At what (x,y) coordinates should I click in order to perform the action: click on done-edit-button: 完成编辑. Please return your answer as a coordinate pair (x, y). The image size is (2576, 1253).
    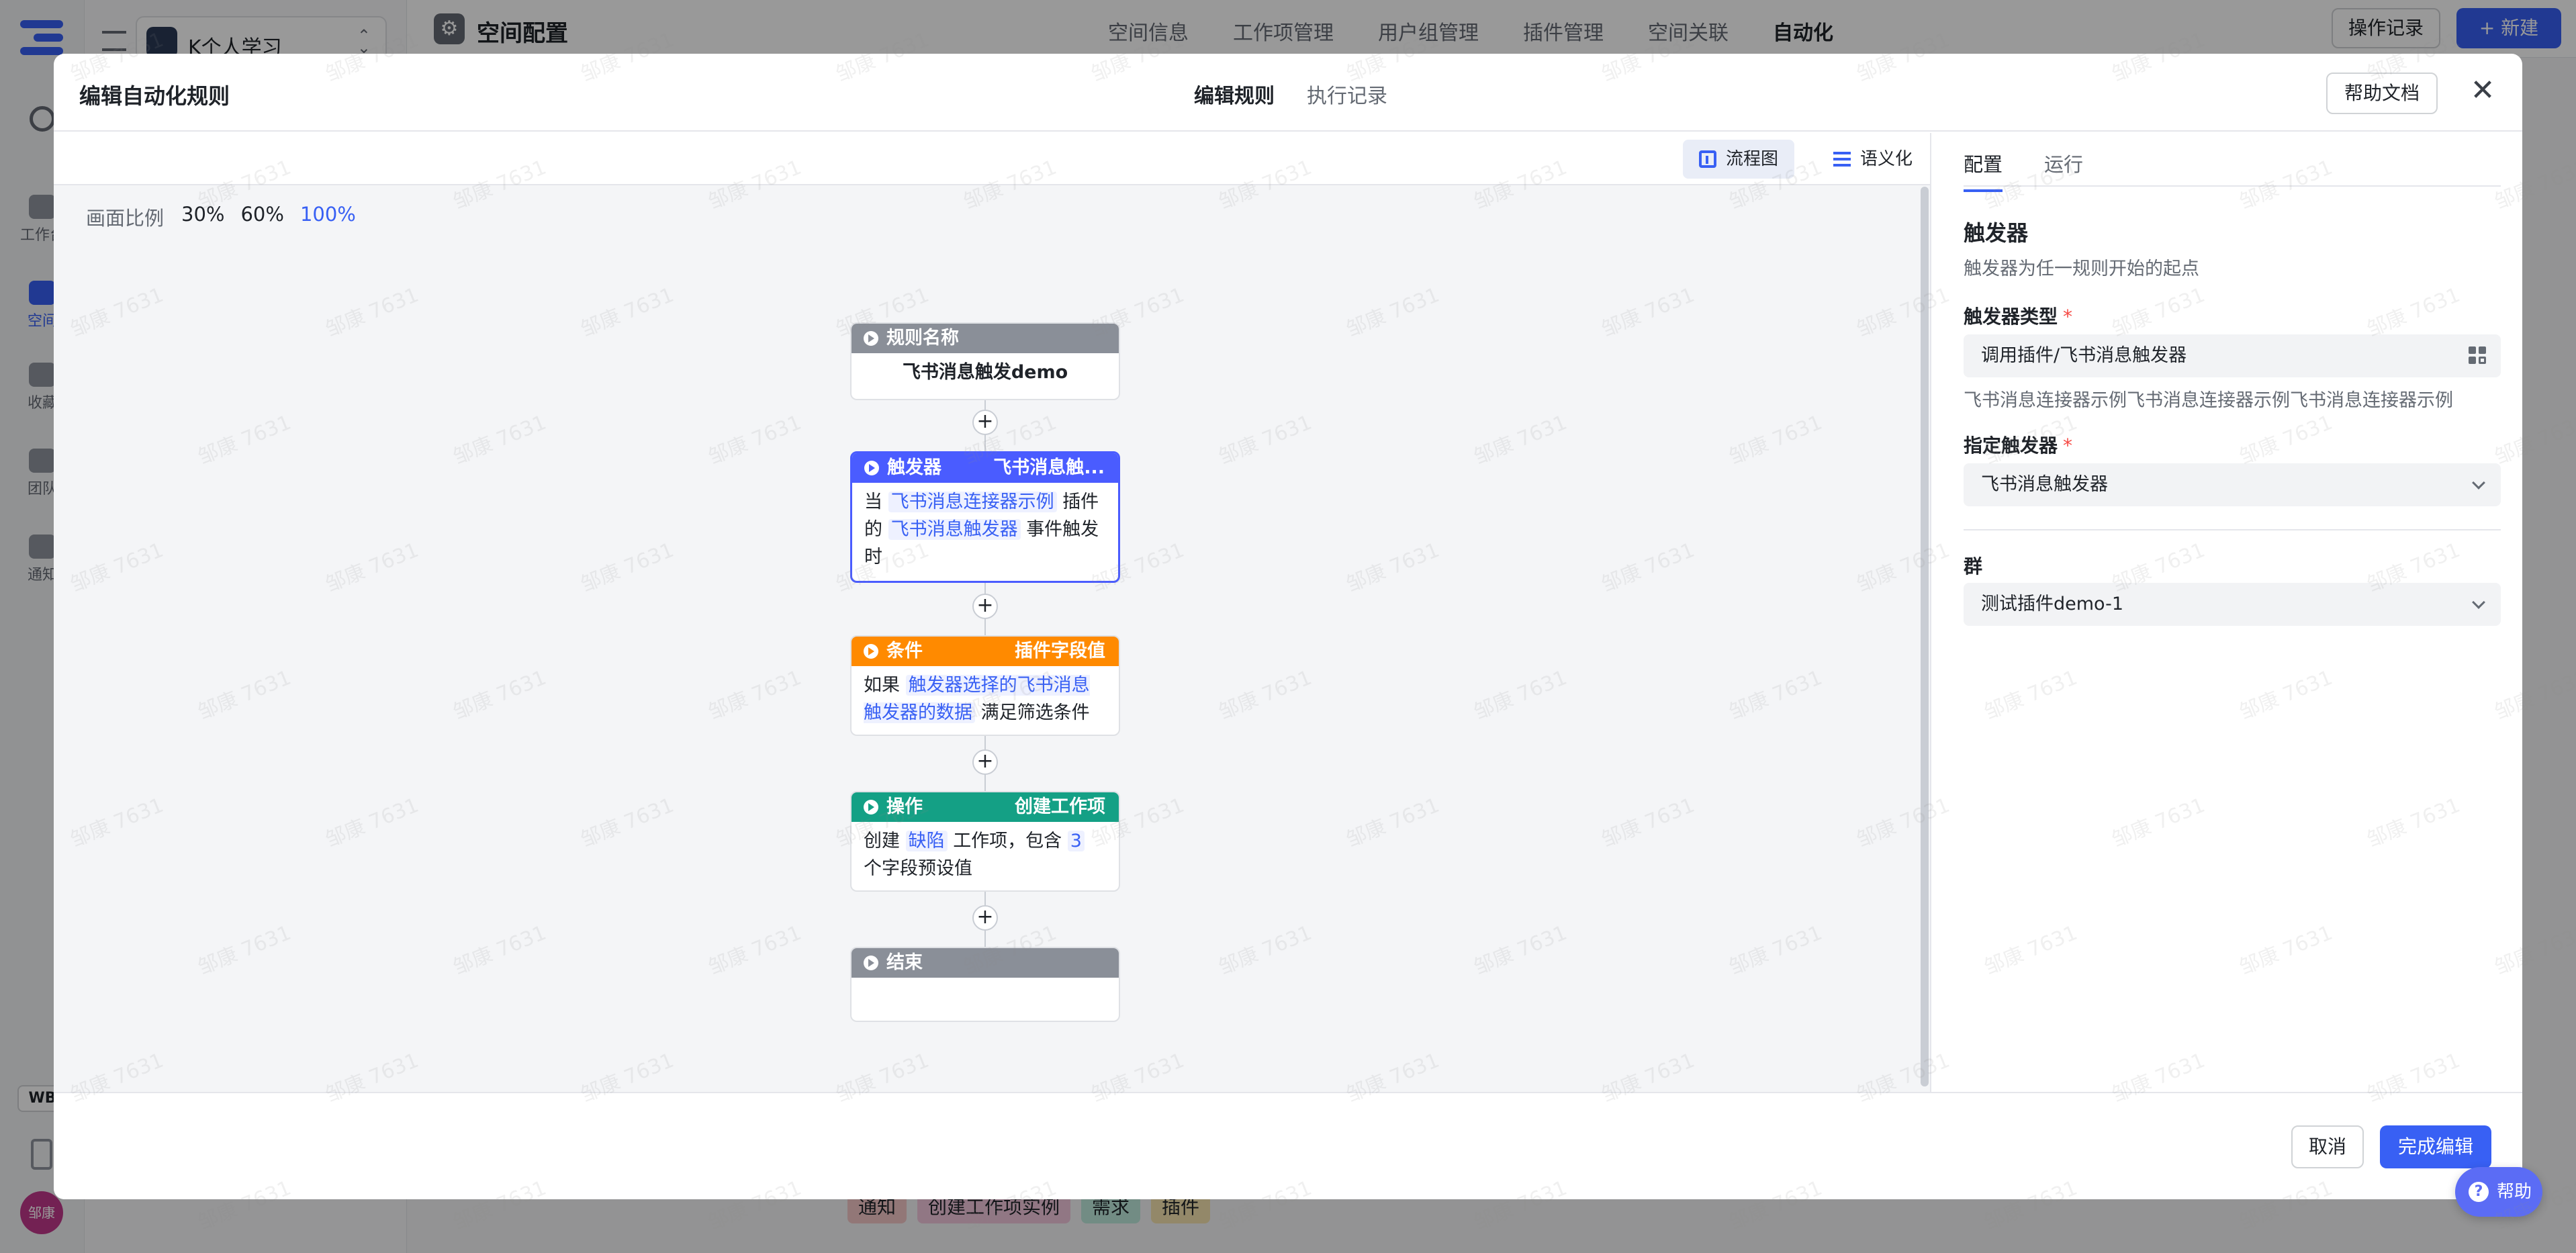
    Looking at the image, I should click on (2435, 1146).